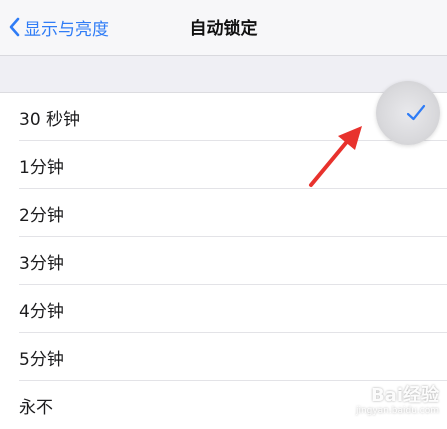  Describe the element at coordinates (41, 215) in the screenshot. I see `option-label: 2分钟` at that location.